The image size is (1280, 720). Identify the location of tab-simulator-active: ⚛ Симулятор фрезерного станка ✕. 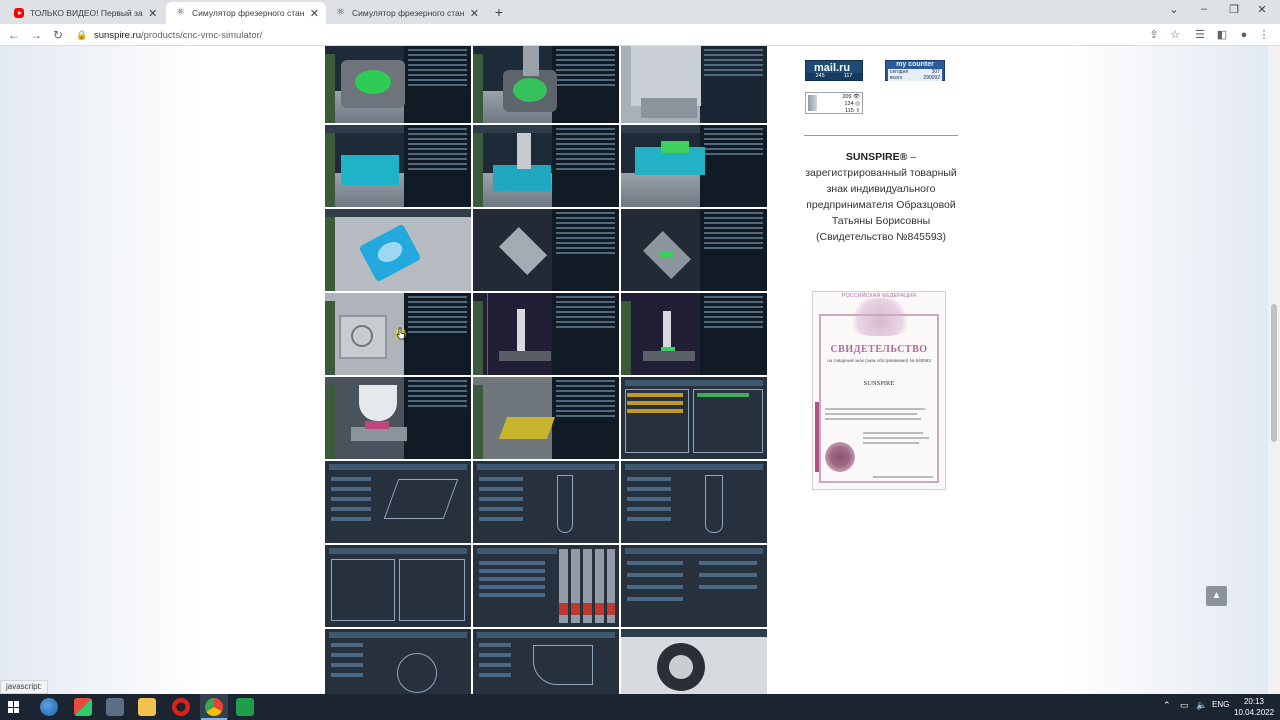
(246, 13).